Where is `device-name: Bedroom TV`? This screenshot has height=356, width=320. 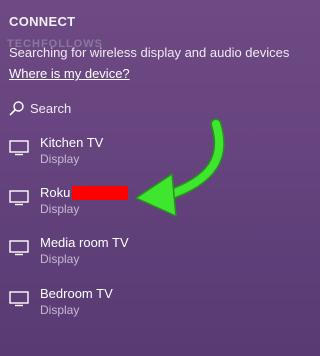 device-name: Bedroom TV is located at coordinates (76, 293).